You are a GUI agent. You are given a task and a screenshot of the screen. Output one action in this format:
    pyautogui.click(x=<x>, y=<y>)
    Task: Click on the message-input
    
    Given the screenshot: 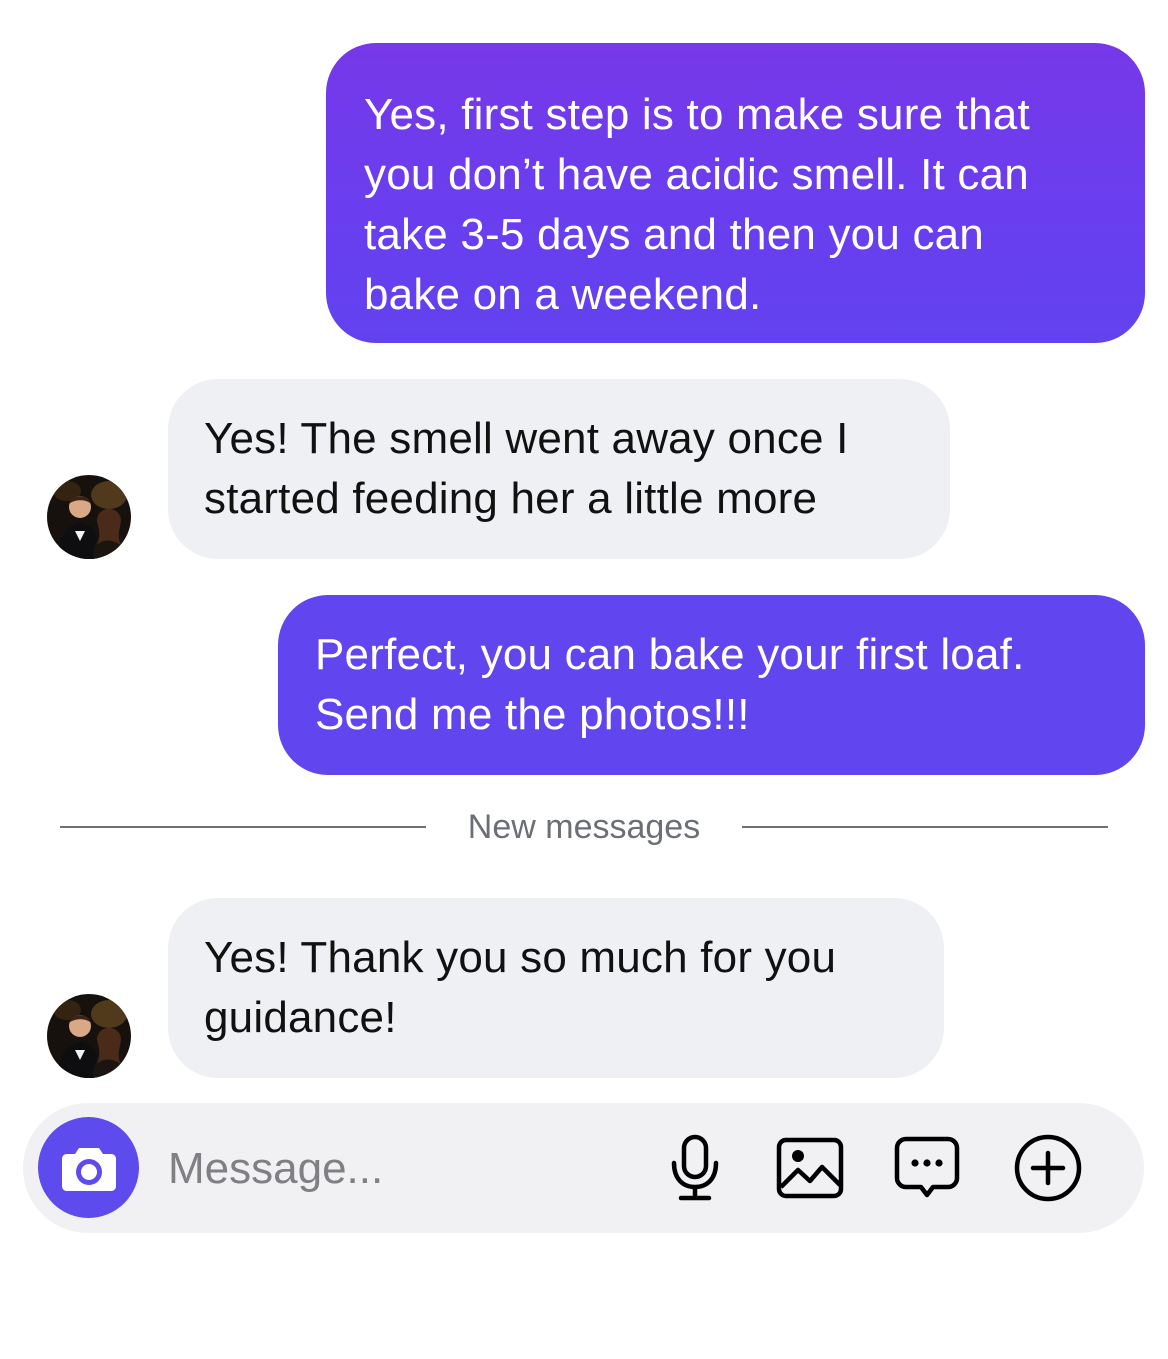 What is the action you would take?
    pyautogui.click(x=378, y=1169)
    